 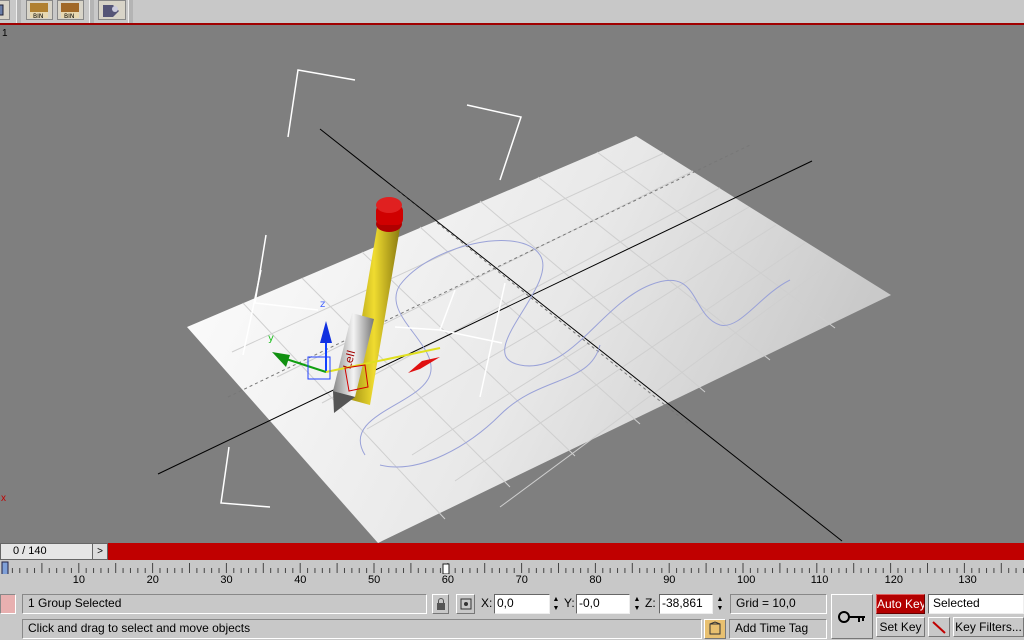 What do you see at coordinates (512, 576) in the screenshot?
I see `track-bar: 10 20 30 40 50 60 70 80 90 100 110 120 130` at bounding box center [512, 576].